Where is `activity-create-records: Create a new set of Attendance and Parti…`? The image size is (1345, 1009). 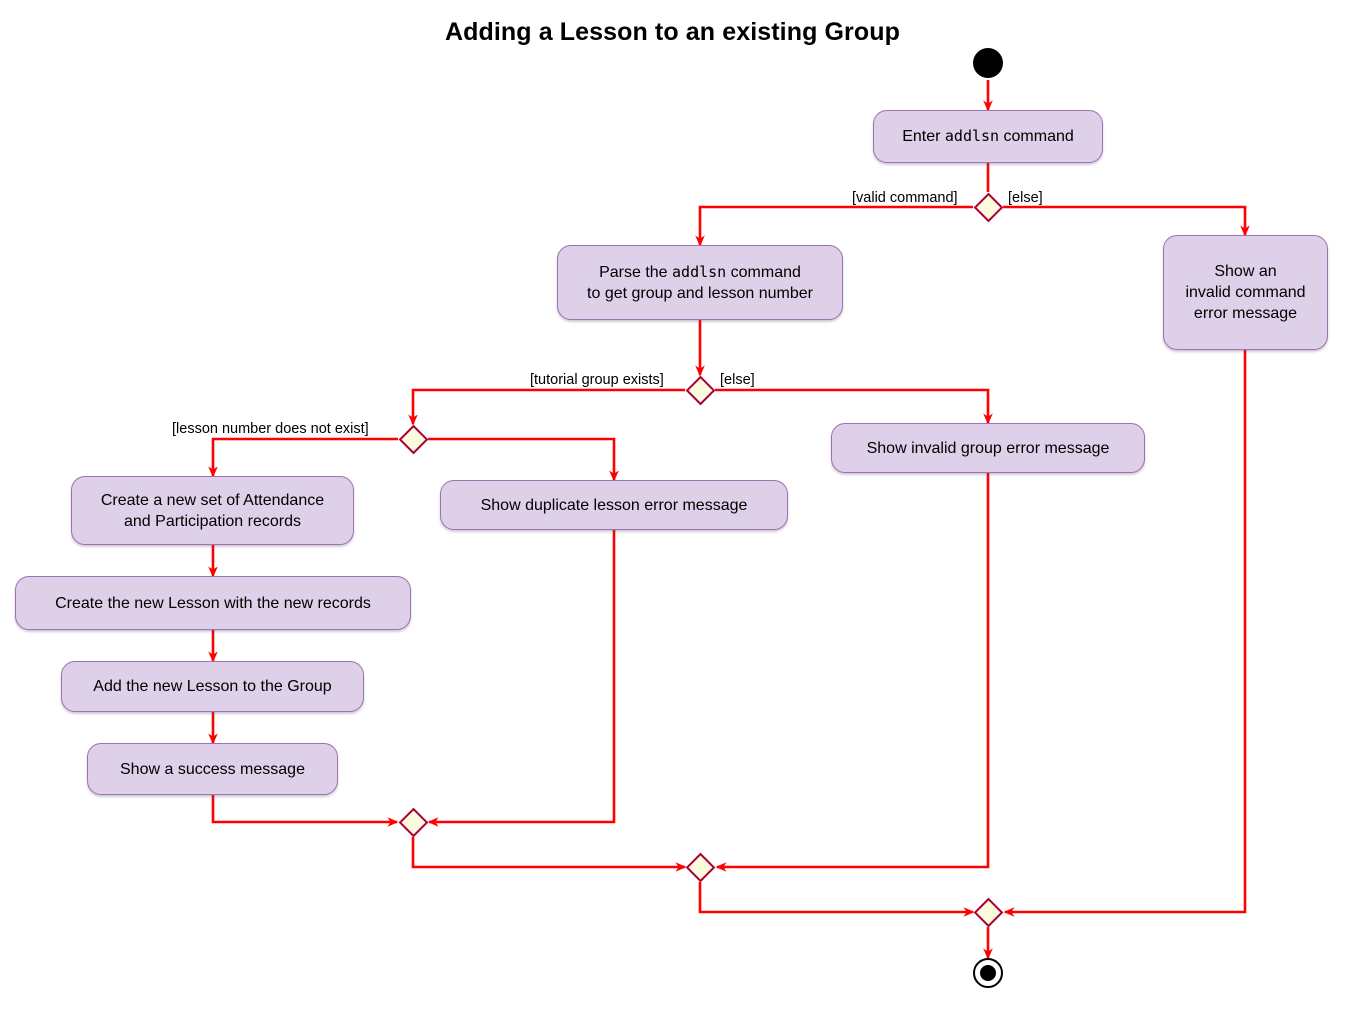
activity-create-records: Create a new set of Attendance and Parti… is located at coordinates (212, 510).